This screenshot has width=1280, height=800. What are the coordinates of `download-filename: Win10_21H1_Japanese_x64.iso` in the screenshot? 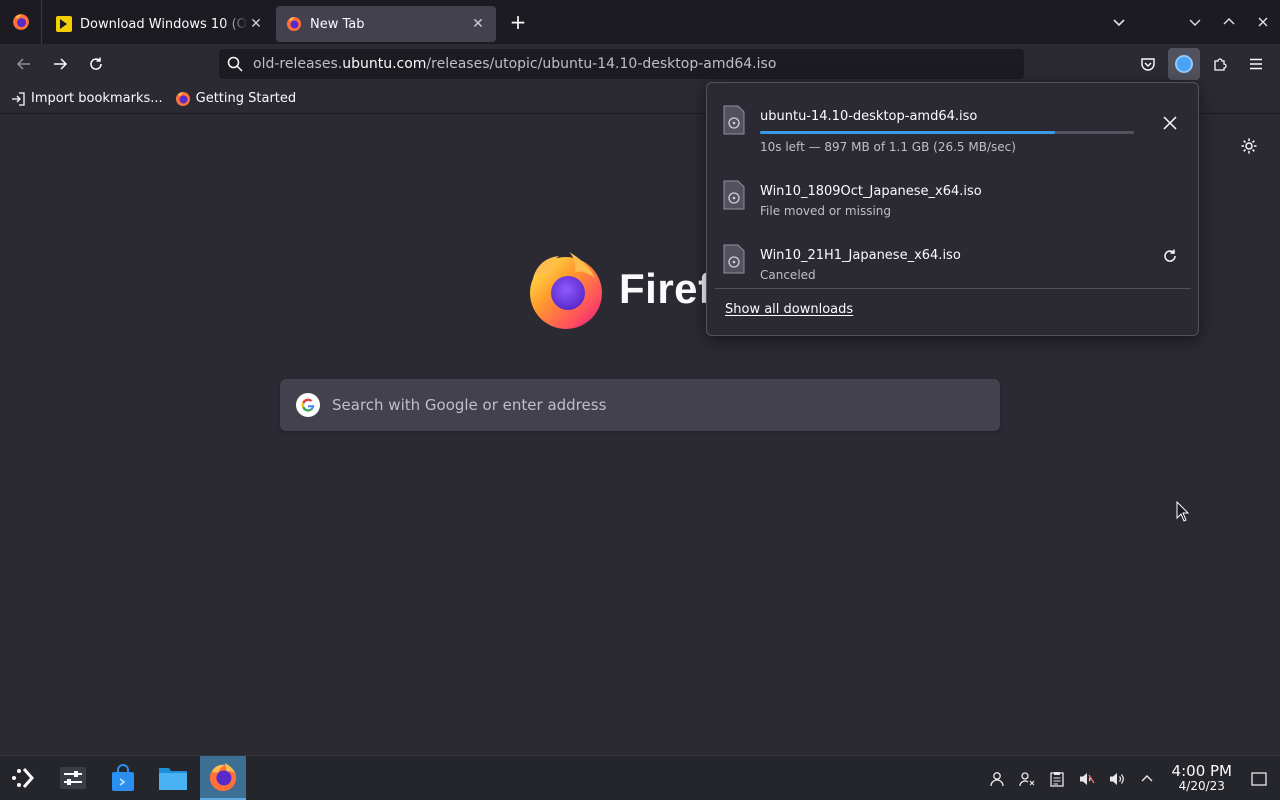 It's located at (860, 255).